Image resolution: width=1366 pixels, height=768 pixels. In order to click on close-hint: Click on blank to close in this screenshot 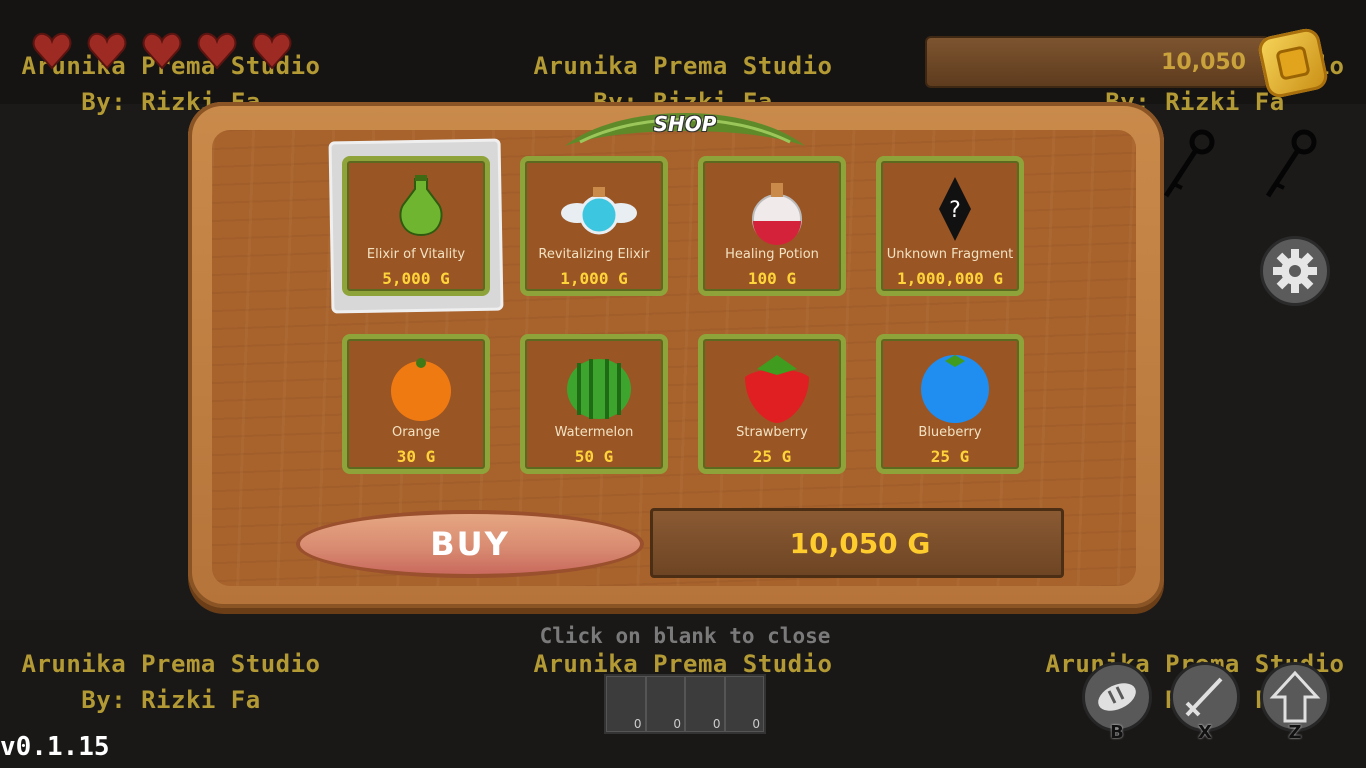, I will do `click(685, 636)`.